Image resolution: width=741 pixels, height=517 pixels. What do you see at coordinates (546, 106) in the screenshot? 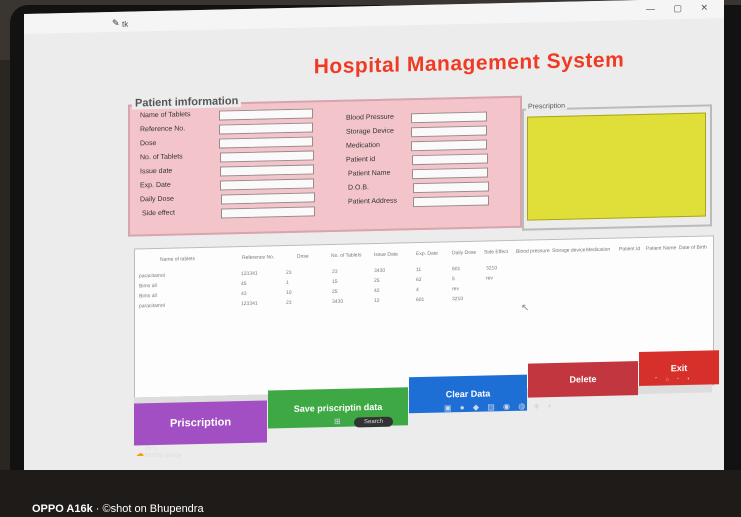
I see `prescription-legend: Prescription` at bounding box center [546, 106].